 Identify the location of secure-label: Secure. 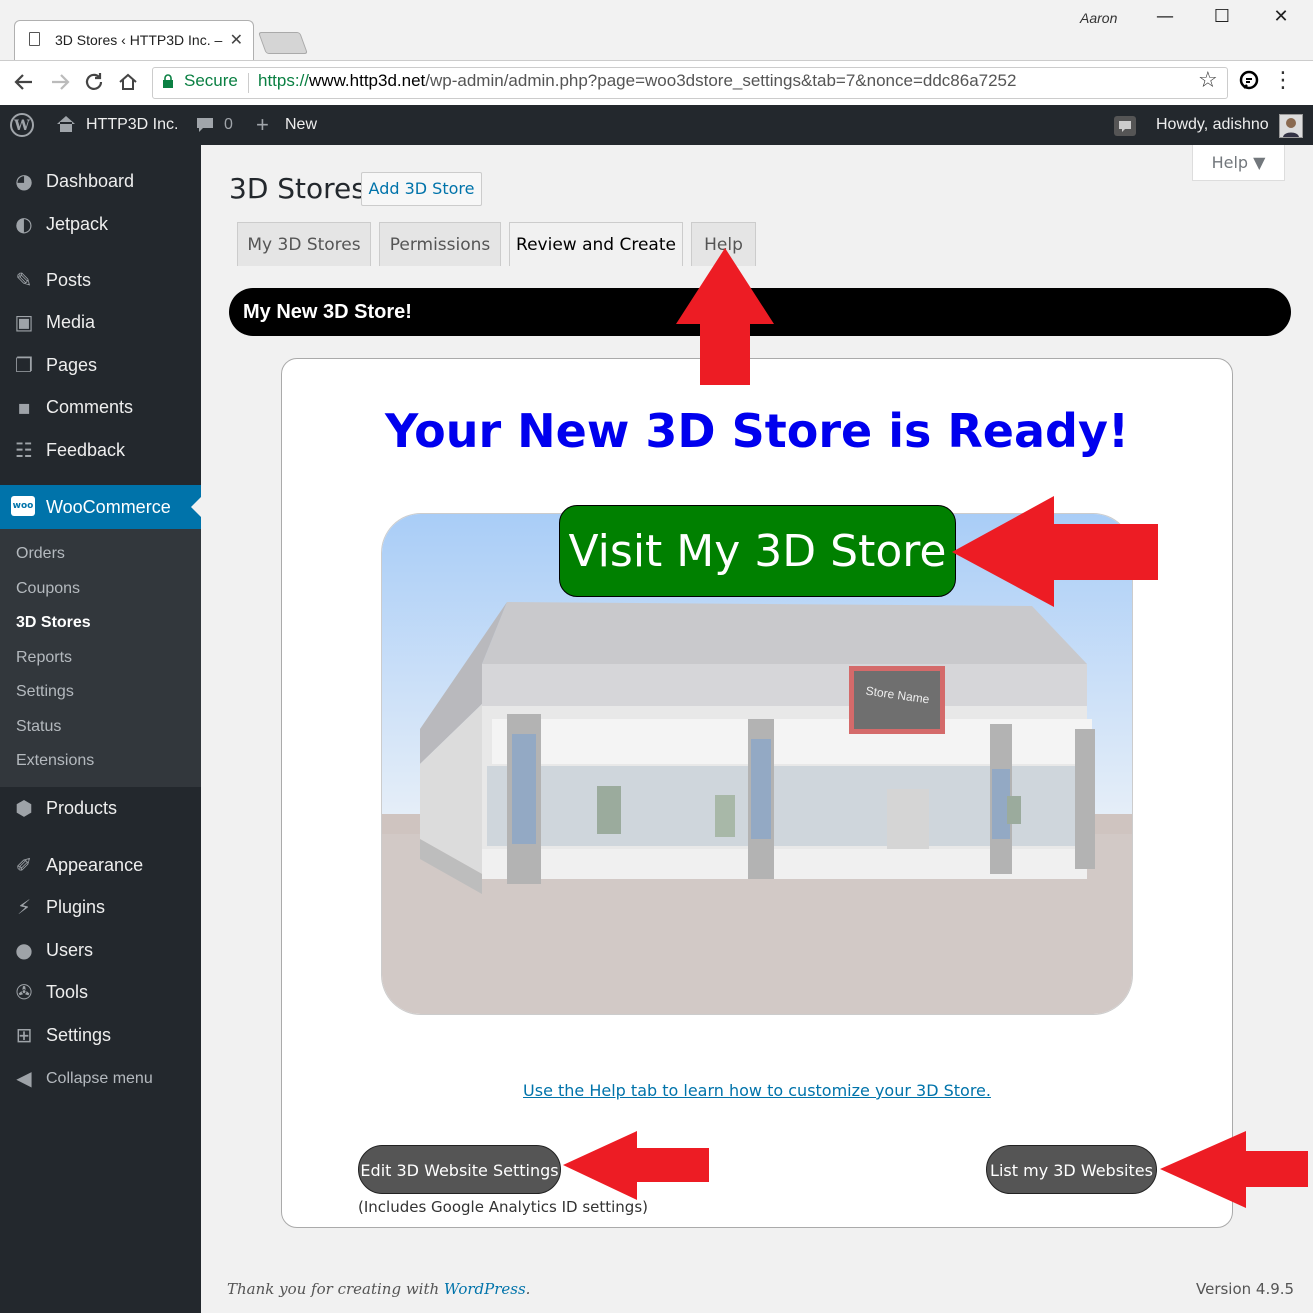
(211, 80).